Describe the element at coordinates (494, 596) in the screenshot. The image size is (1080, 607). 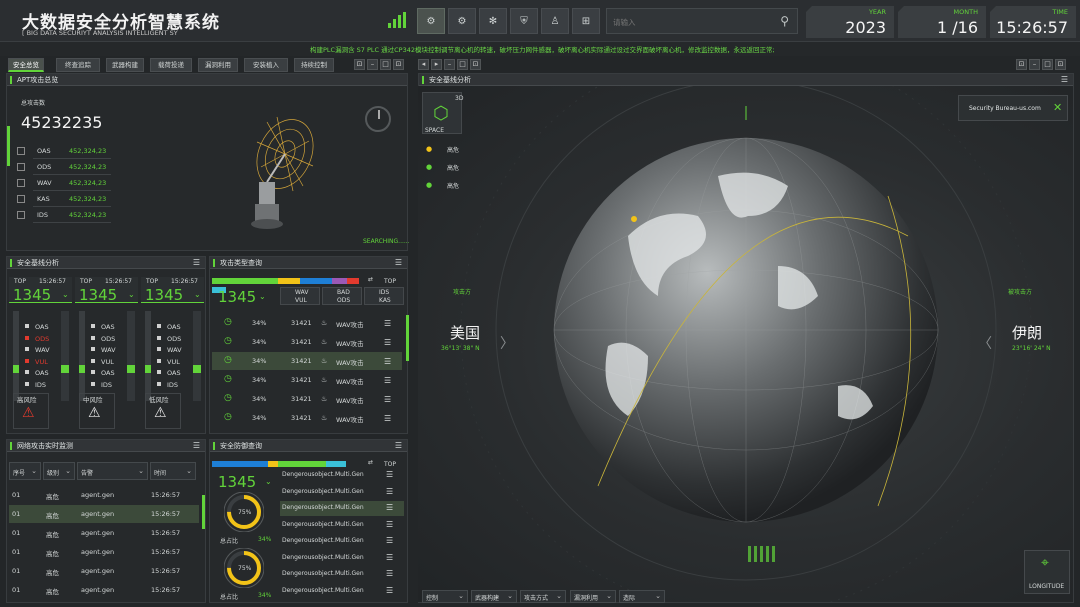
I see `filter-select: 武器构建 ⌄` at that location.